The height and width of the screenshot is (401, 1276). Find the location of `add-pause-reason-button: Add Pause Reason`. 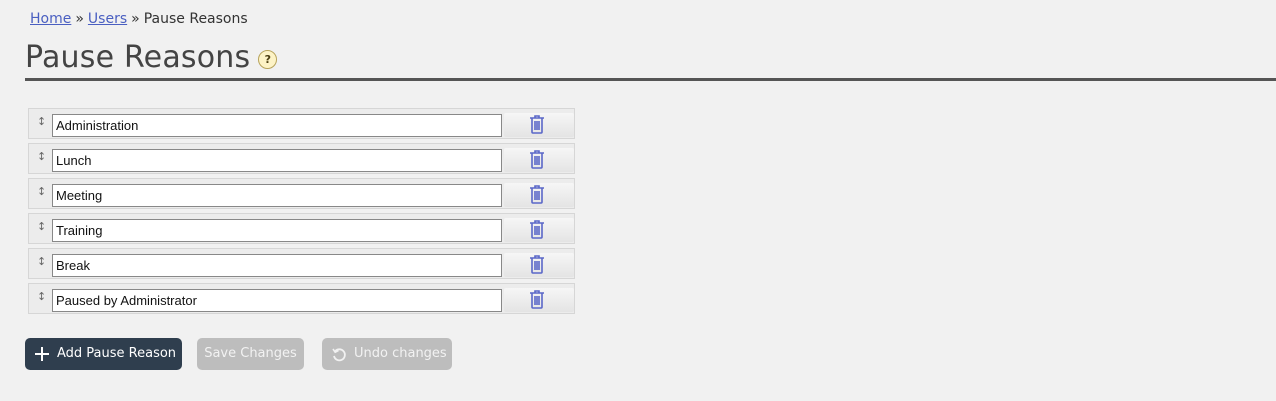

add-pause-reason-button: Add Pause Reason is located at coordinates (103, 354).